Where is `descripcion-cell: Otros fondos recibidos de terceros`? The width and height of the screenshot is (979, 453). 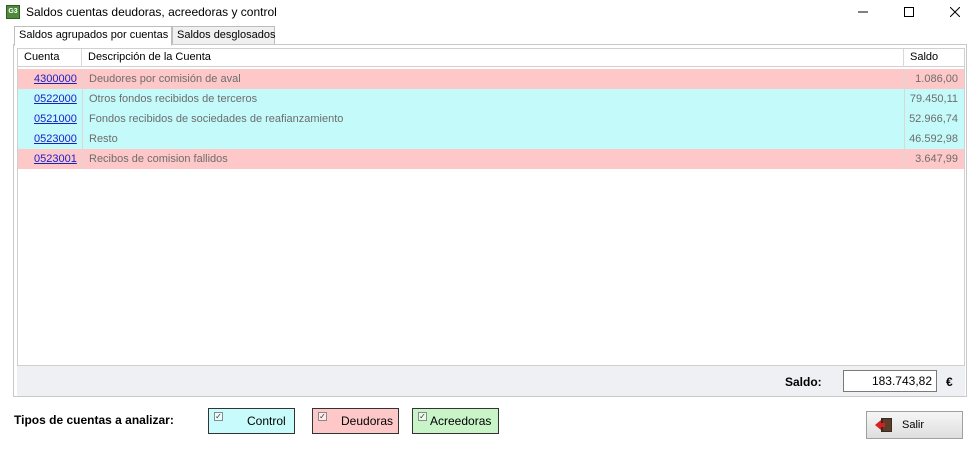
descripcion-cell: Otros fondos recibidos de terceros is located at coordinates (493, 99).